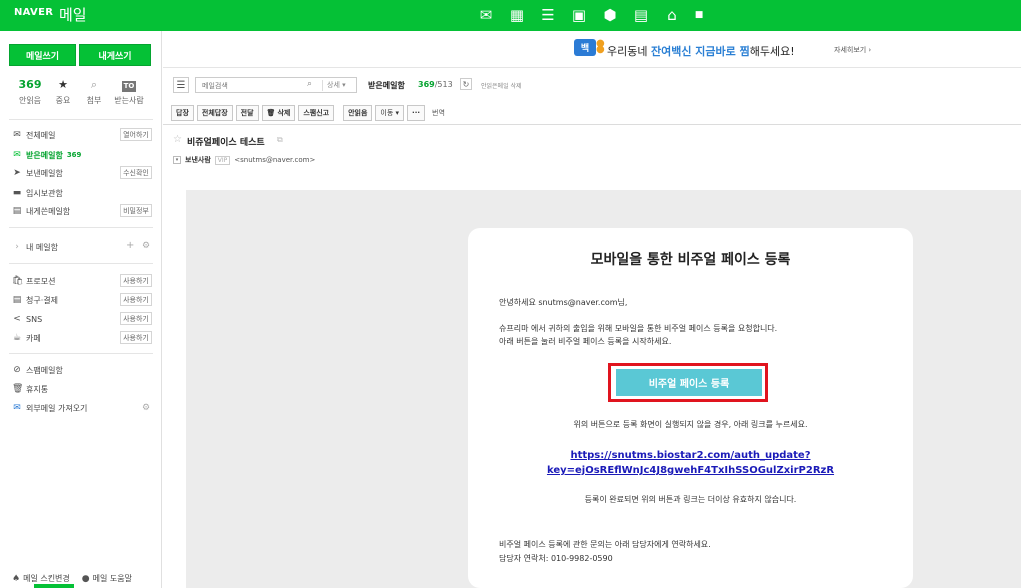  What do you see at coordinates (30, 100) in the screenshot?
I see `quick-unread-label: 안읽음` at bounding box center [30, 100].